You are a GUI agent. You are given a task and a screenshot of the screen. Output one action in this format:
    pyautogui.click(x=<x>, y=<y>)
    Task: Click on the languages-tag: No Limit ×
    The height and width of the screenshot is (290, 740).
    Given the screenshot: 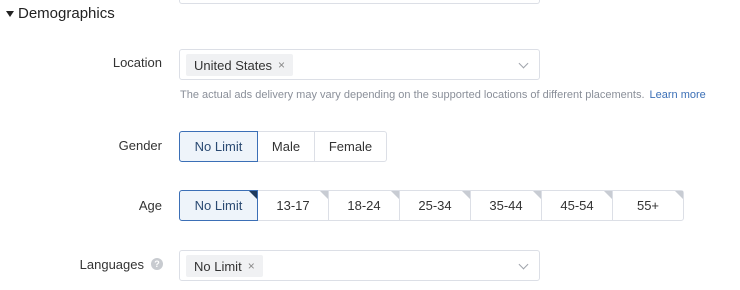 What is the action you would take?
    pyautogui.click(x=224, y=266)
    